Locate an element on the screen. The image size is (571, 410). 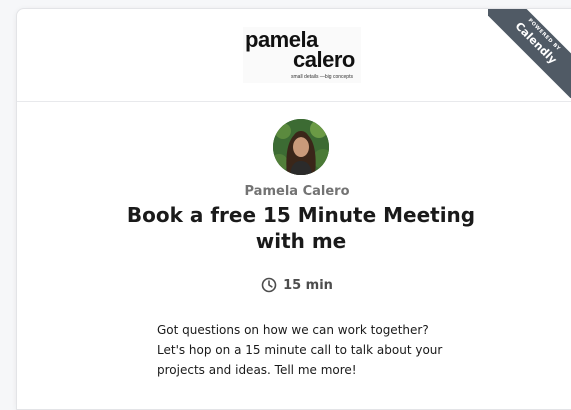
powered-by-calendly-badge: POWERED BY Calendly is located at coordinates (529, 53).